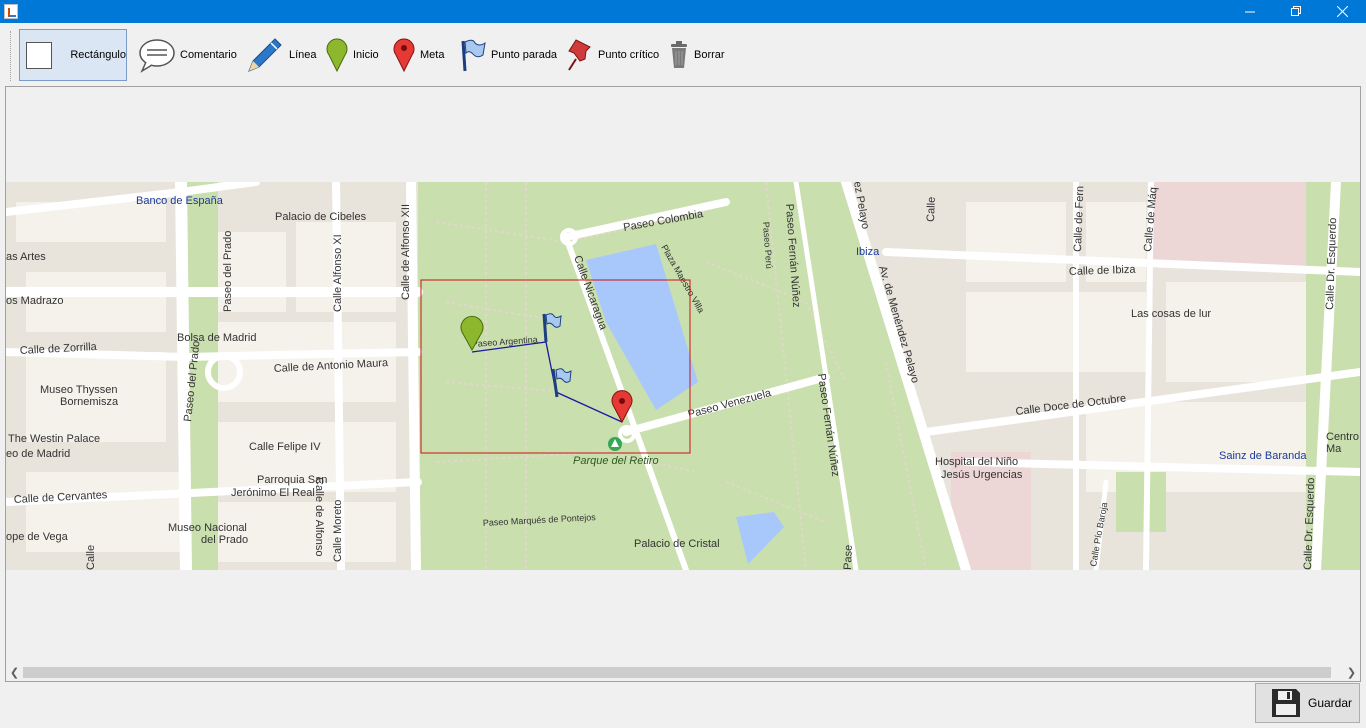 The width and height of the screenshot is (1366, 728). What do you see at coordinates (352, 55) in the screenshot?
I see `tool-start: Inicio` at bounding box center [352, 55].